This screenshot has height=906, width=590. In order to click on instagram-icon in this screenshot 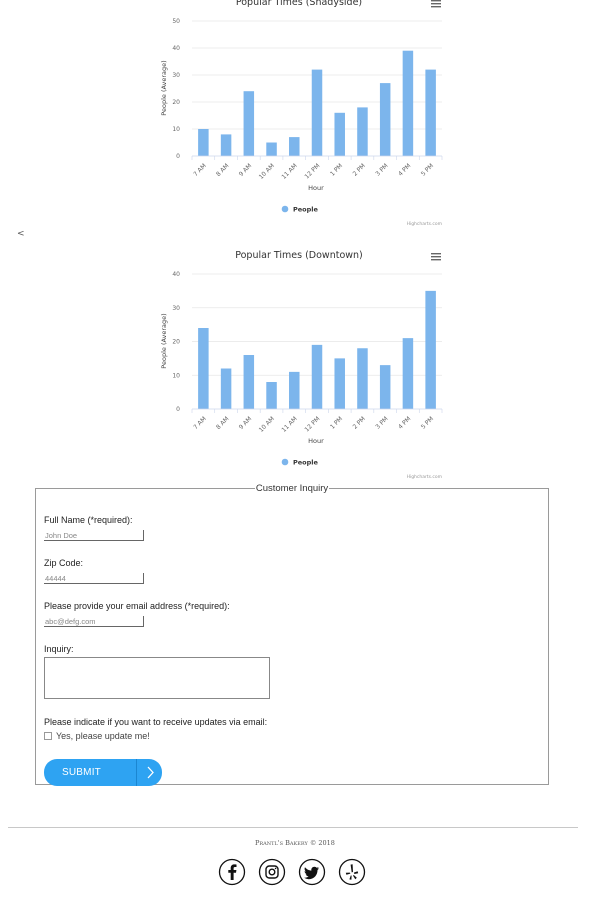, I will do `click(272, 872)`.